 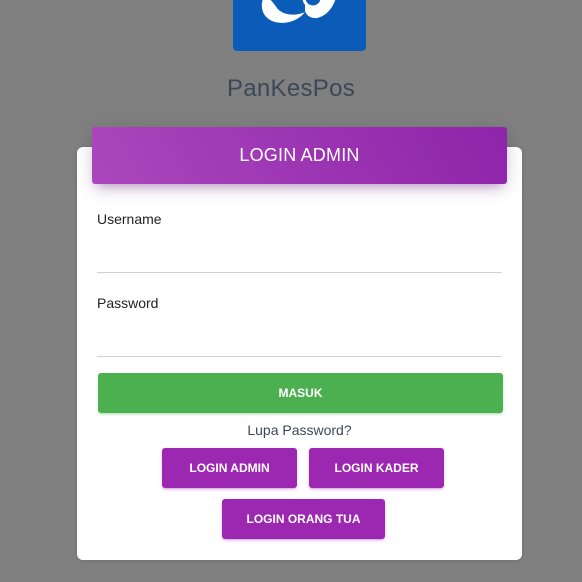 I want to click on login-orang-tua-button: LOGIN ORANG TUA, so click(x=303, y=519).